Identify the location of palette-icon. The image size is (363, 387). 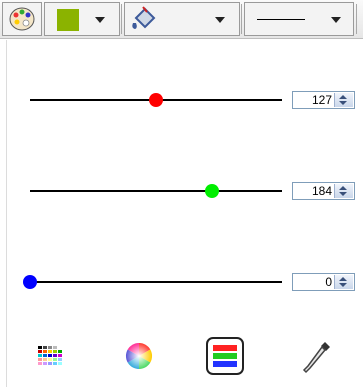
(22, 19).